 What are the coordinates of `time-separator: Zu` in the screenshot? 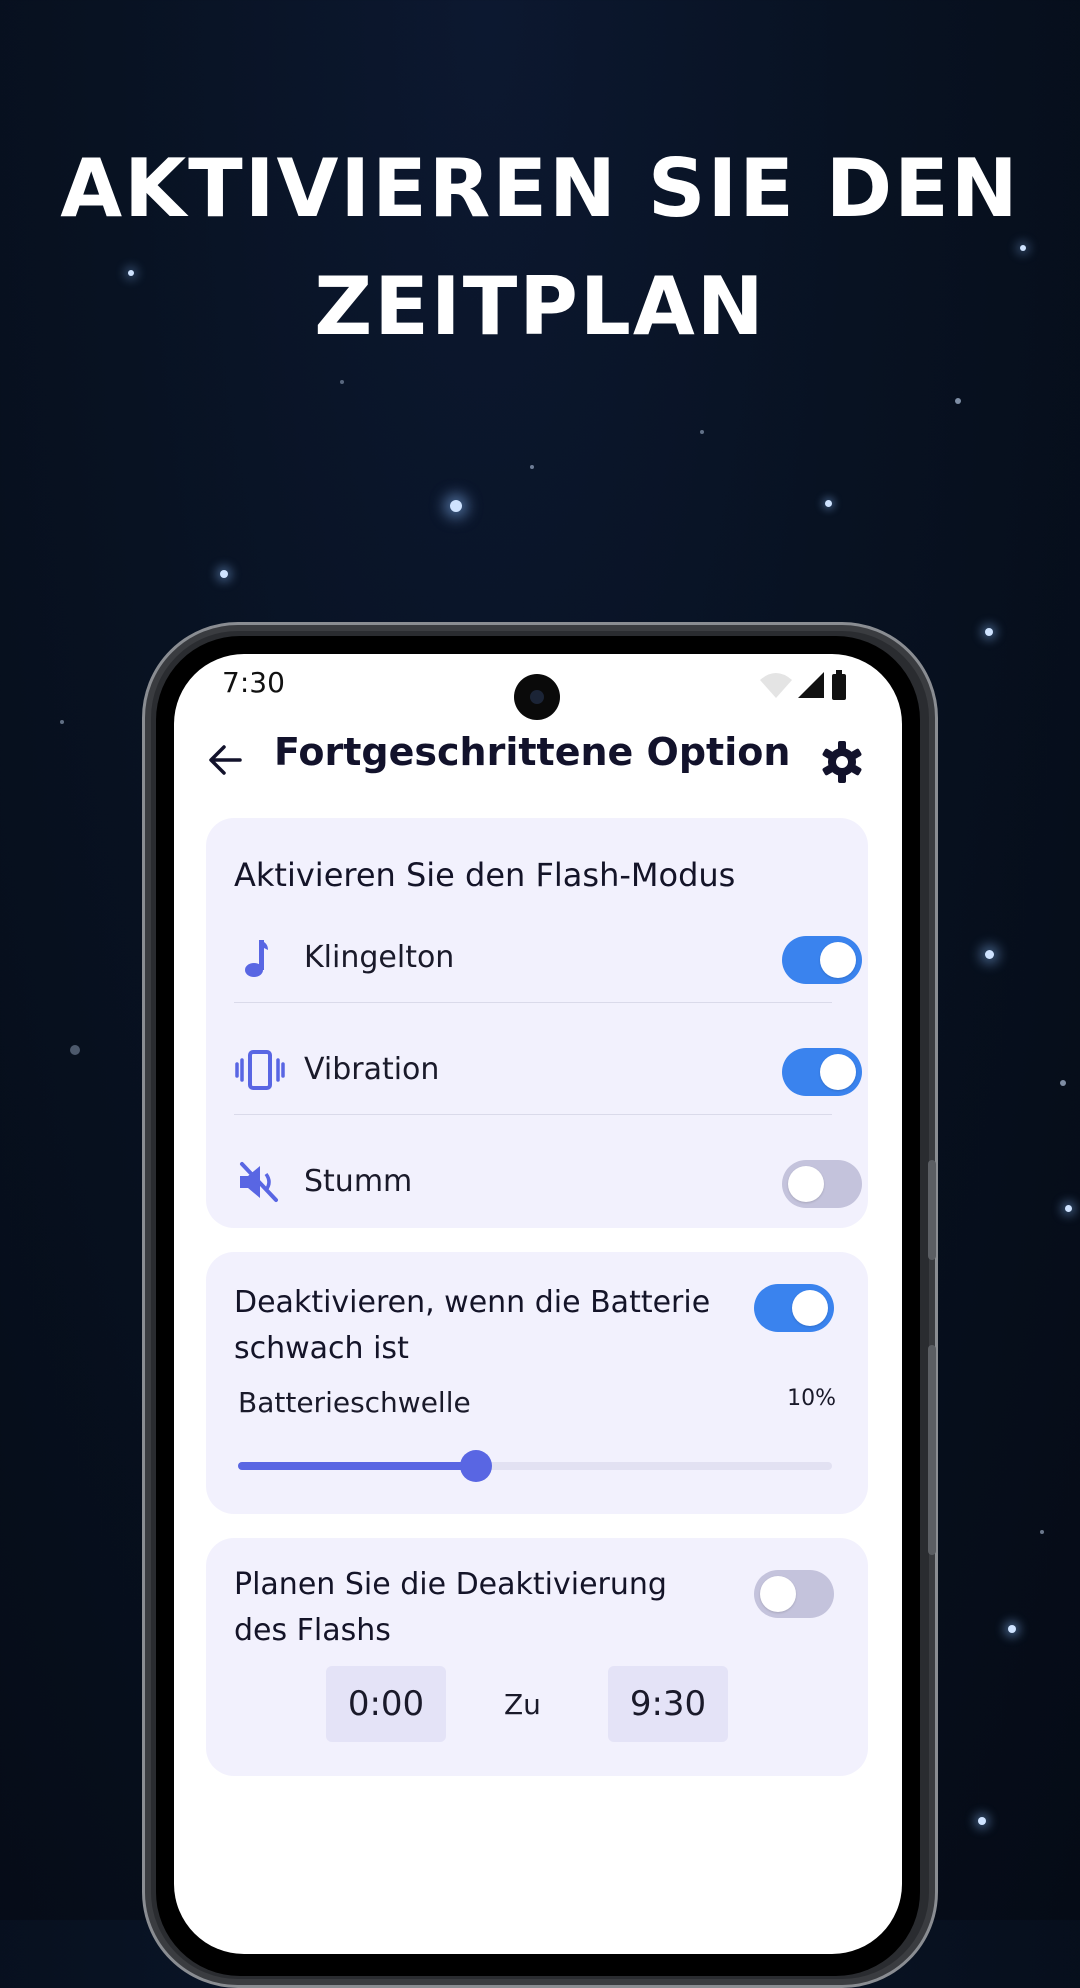 It's located at (522, 1704).